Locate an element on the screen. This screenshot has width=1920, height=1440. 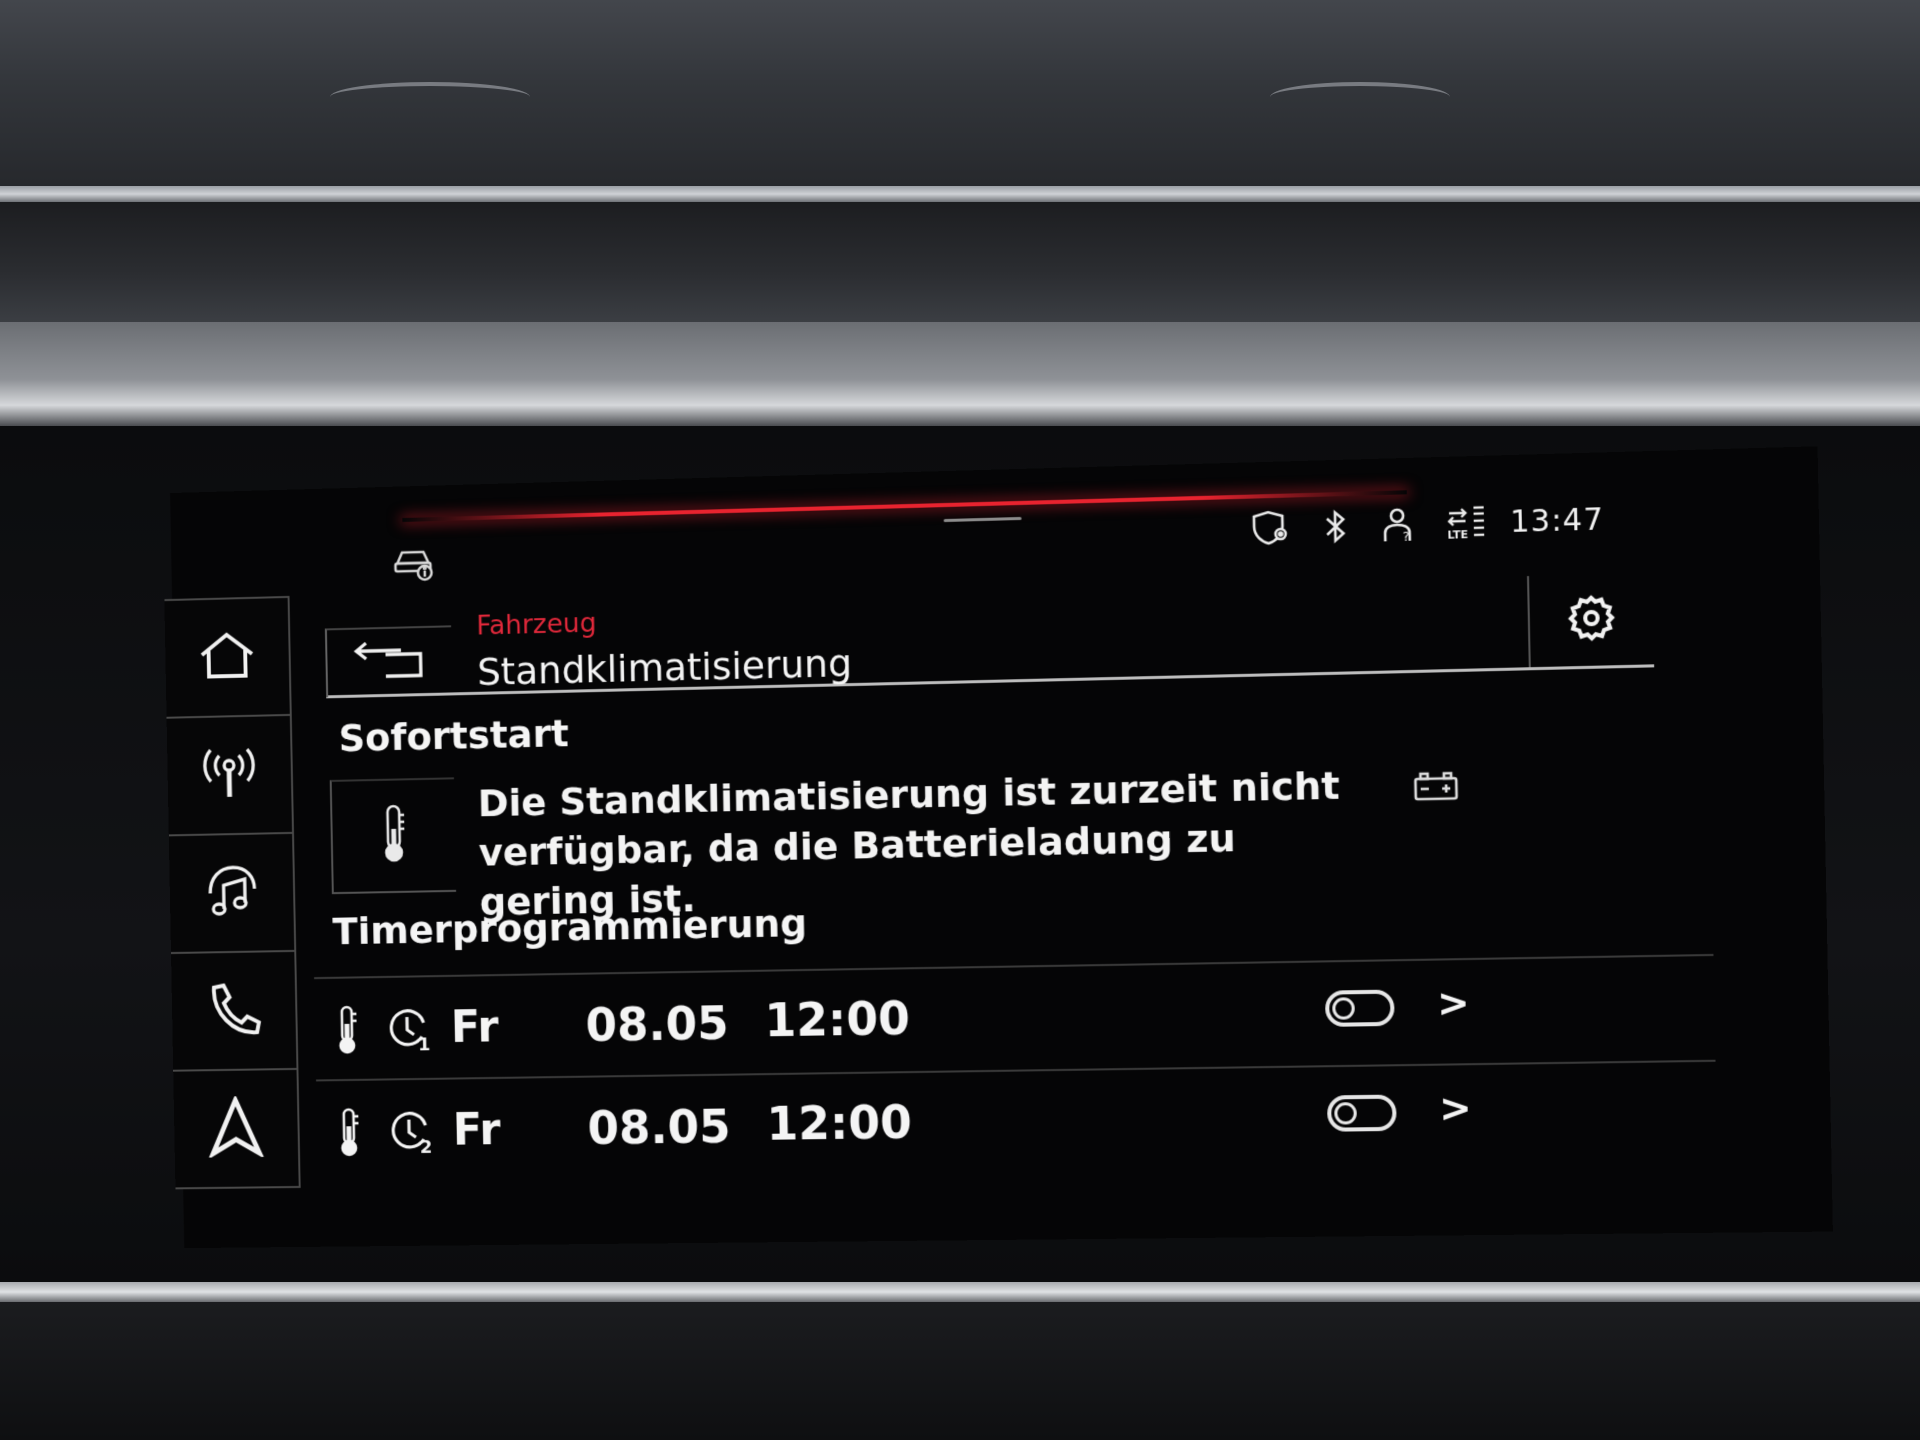
timer-clock-icon: 1 is located at coordinates (410, 1032).